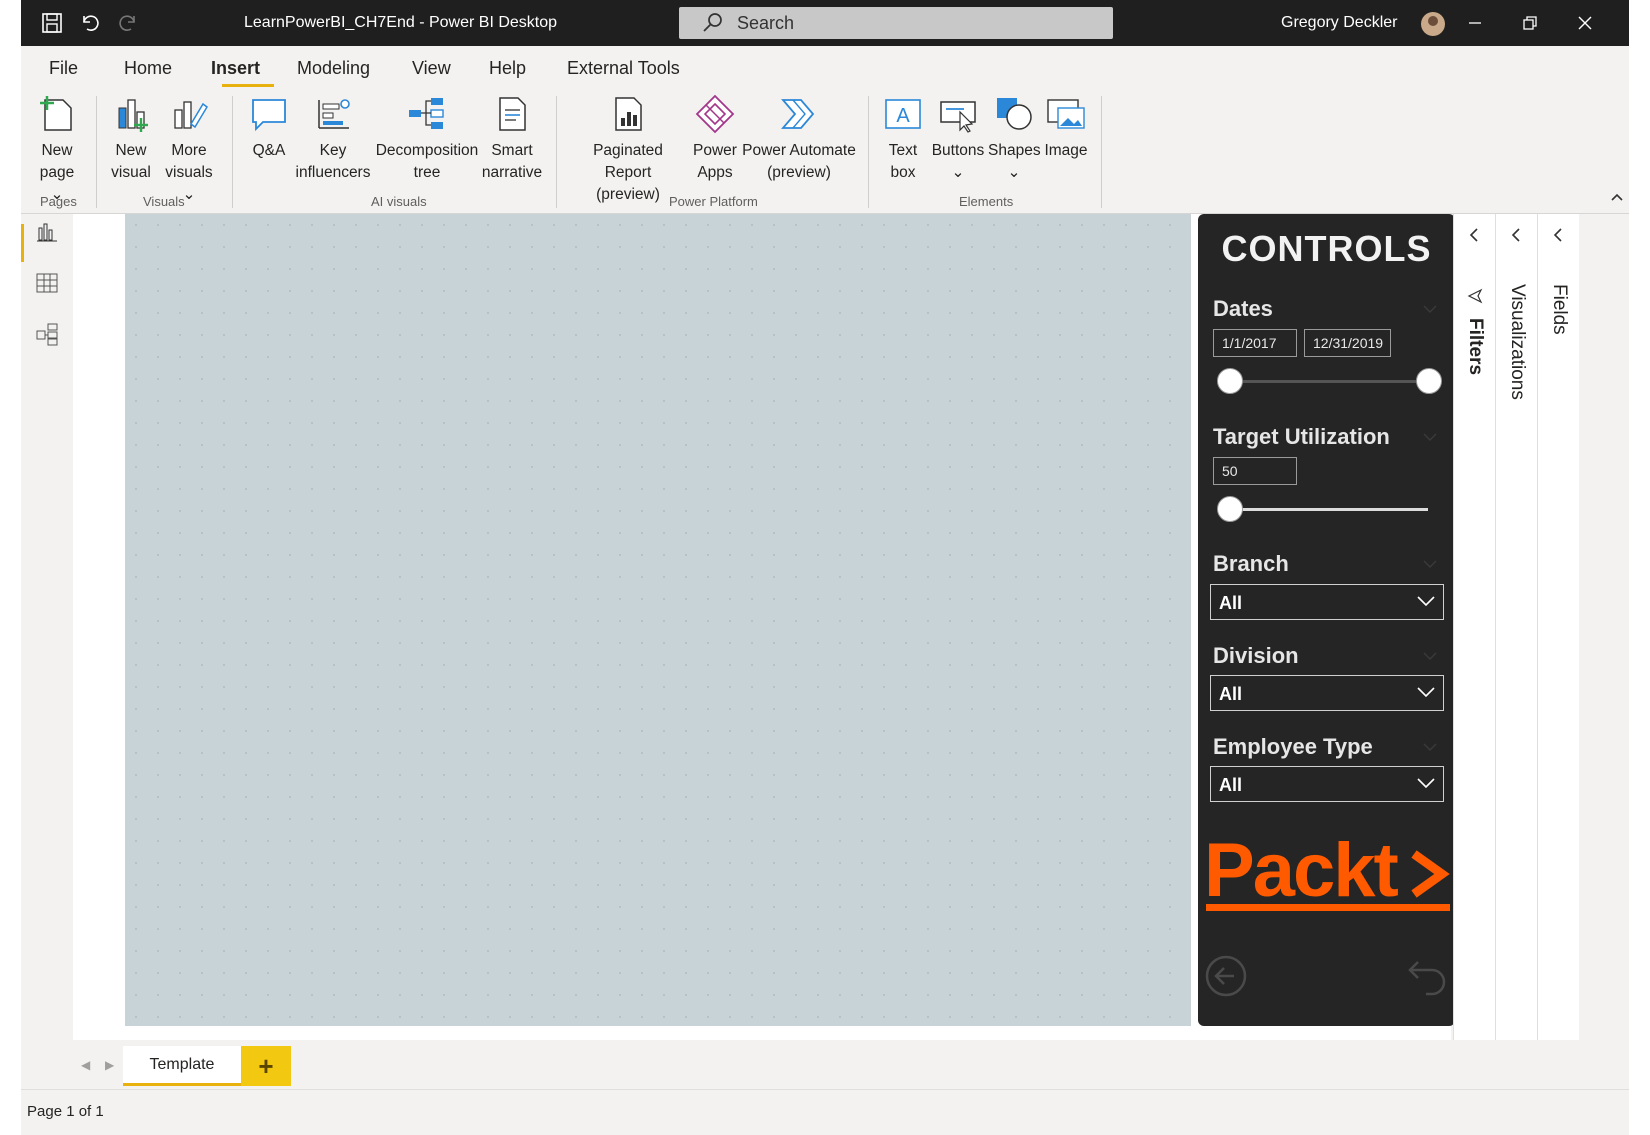 The width and height of the screenshot is (1650, 1135). I want to click on power-automate-icon, so click(798, 114).